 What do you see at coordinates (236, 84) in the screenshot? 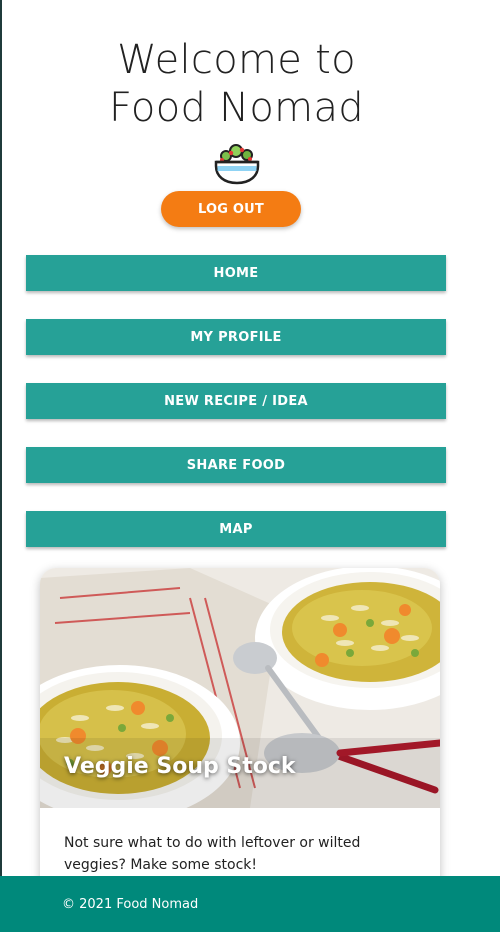
I see `page-title: Welcome to Food Nomad` at bounding box center [236, 84].